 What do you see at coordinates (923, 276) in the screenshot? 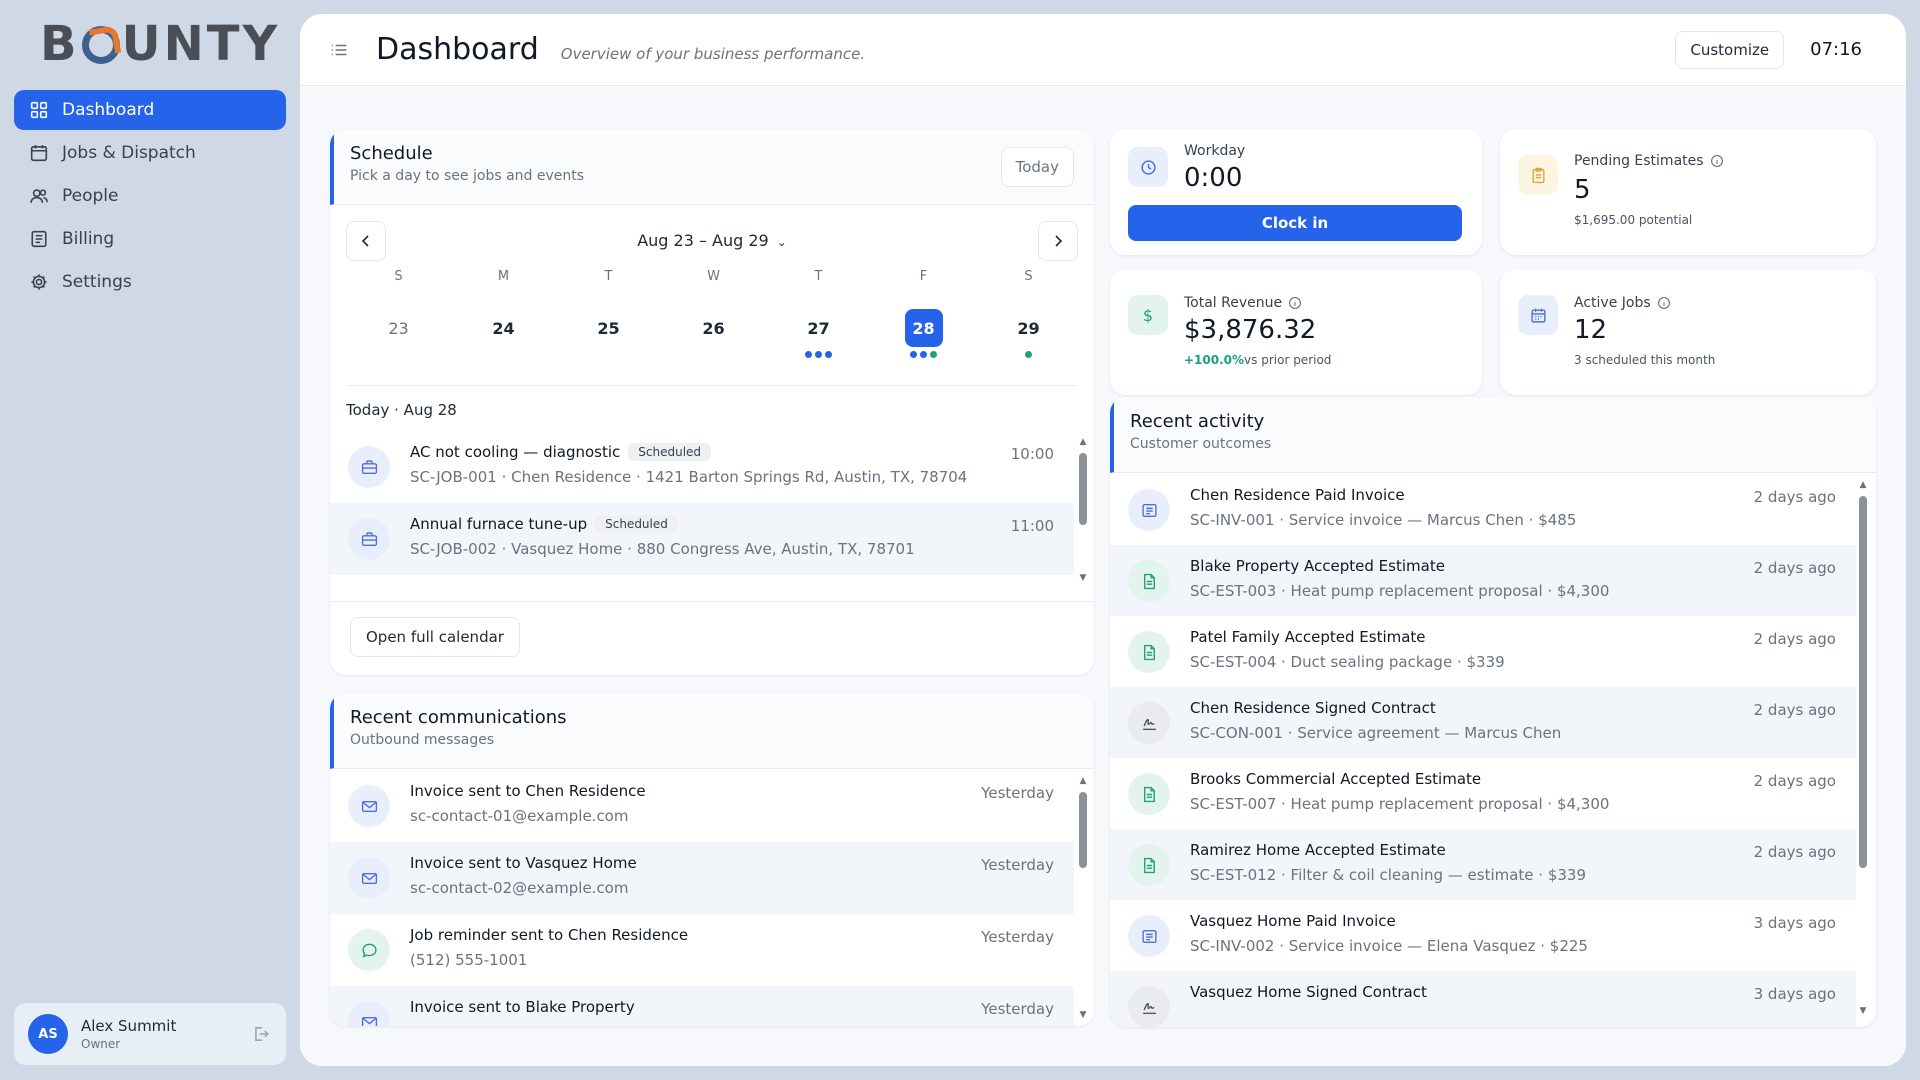
I see `day-letter: F` at bounding box center [923, 276].